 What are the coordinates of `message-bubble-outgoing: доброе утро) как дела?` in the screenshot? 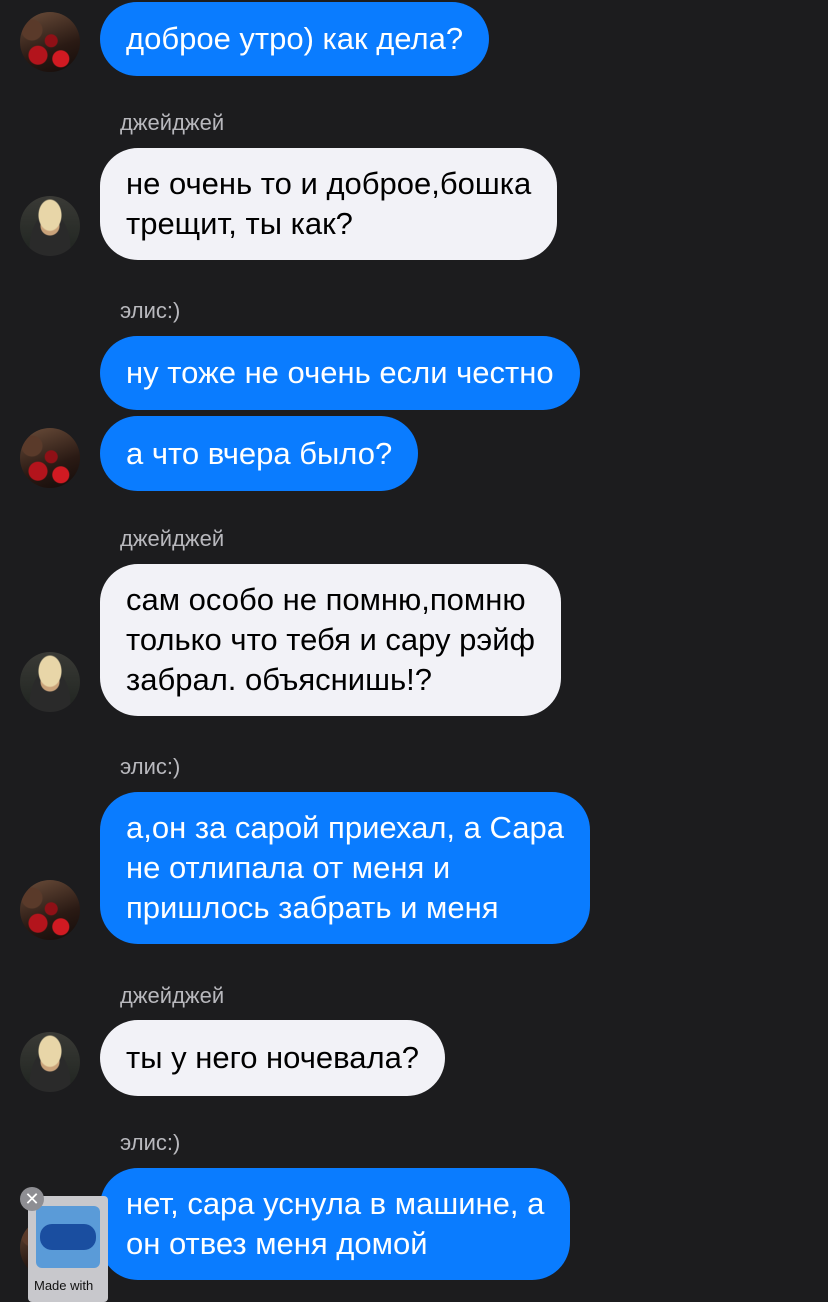 It's located at (295, 39).